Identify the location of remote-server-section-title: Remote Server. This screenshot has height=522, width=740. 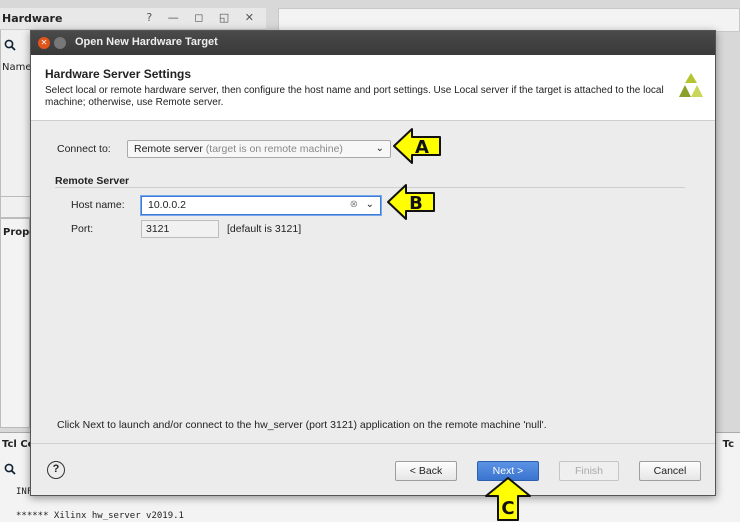
(92, 181).